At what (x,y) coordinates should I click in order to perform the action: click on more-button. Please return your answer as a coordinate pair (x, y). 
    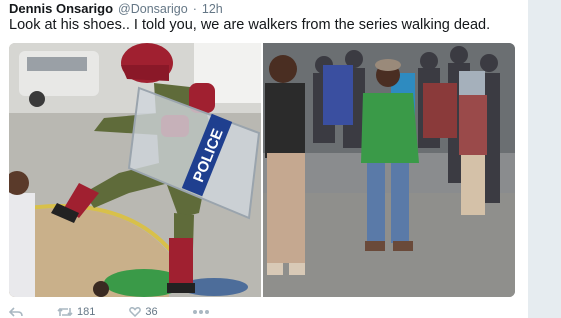
    Looking at the image, I should click on (201, 312).